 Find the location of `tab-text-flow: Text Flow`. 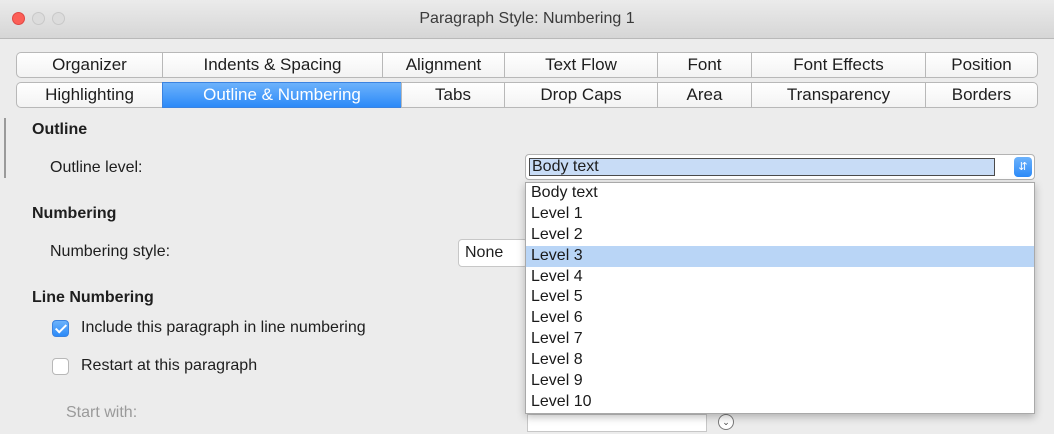

tab-text-flow: Text Flow is located at coordinates (580, 65).